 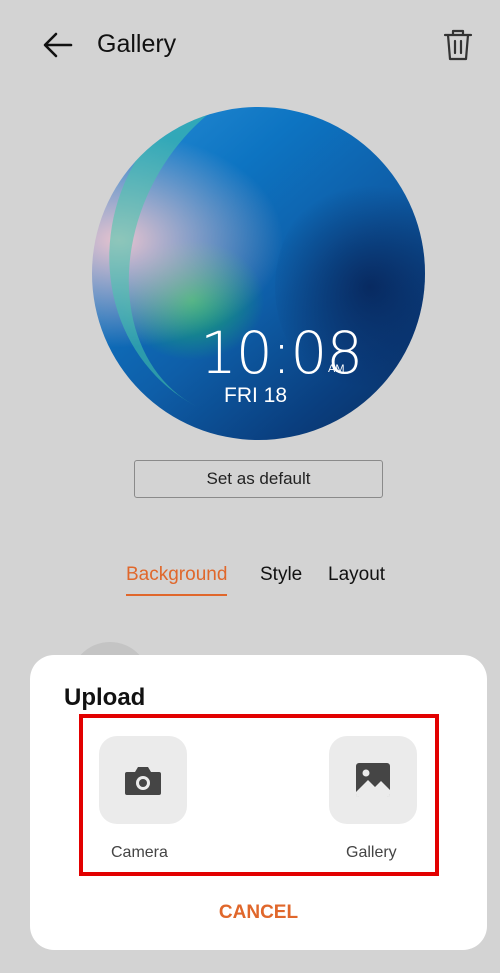 I want to click on tab-style: Style, so click(x=281, y=575).